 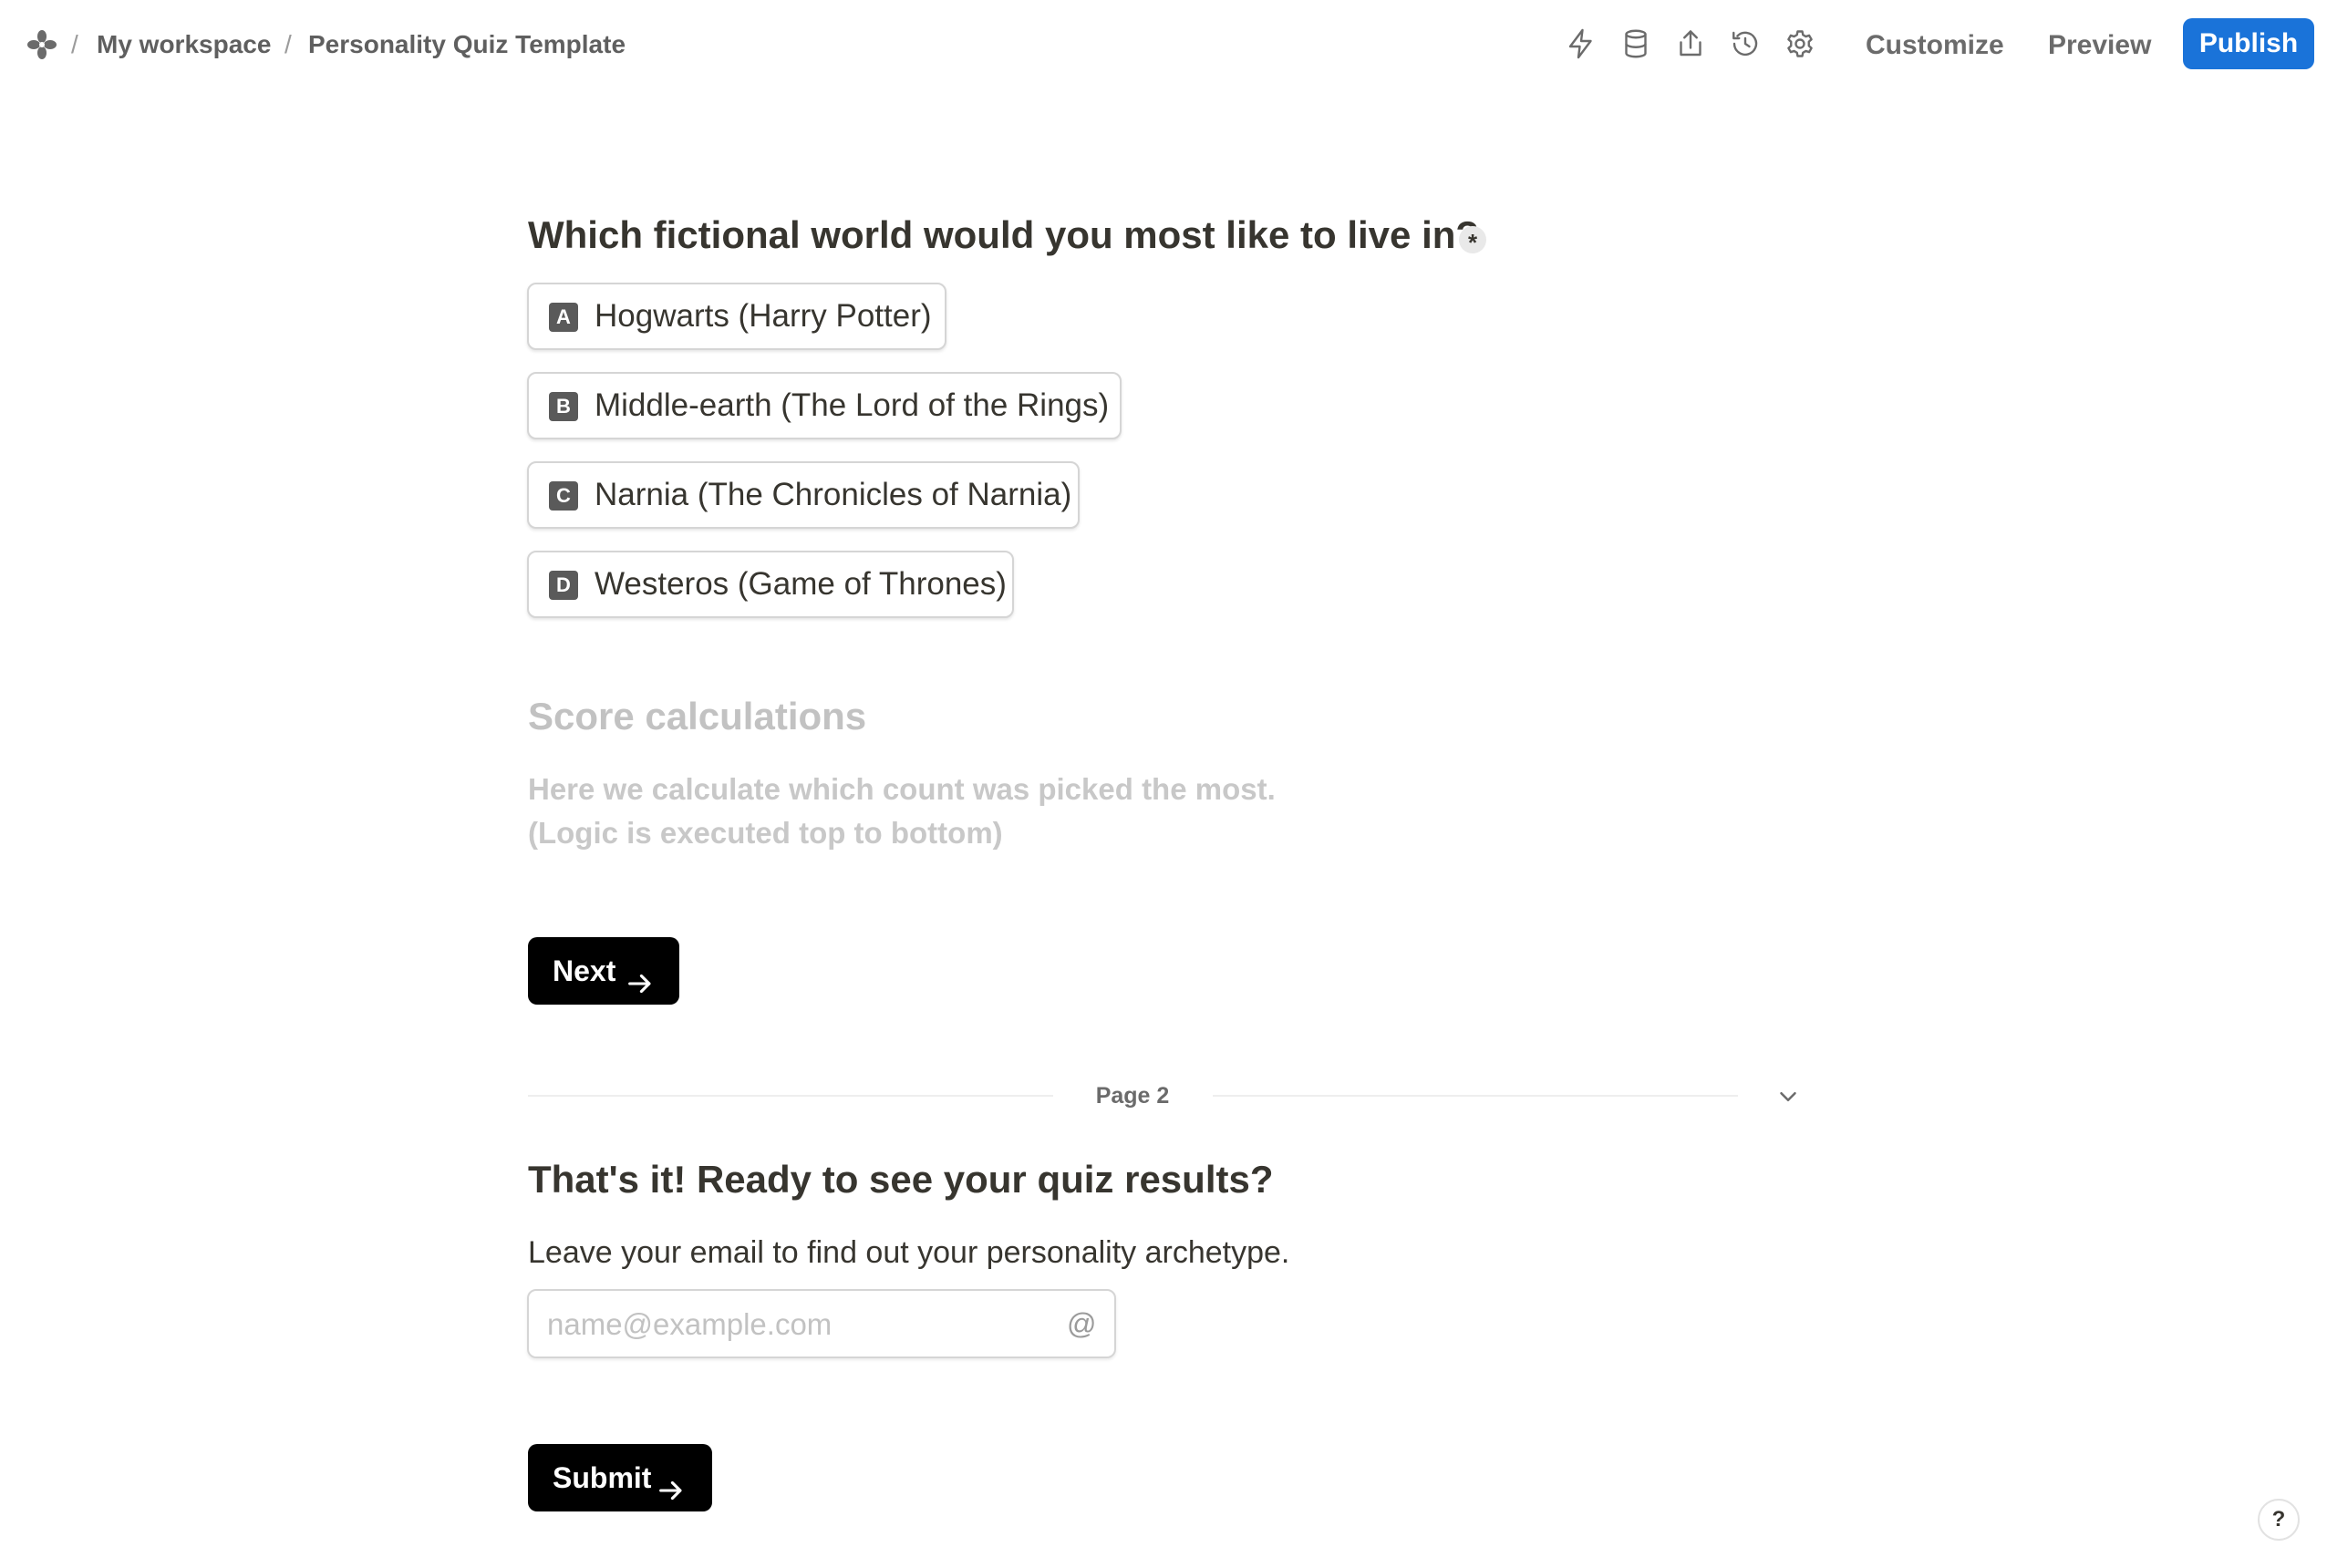 I want to click on preview-button: Preview, so click(x=2099, y=45).